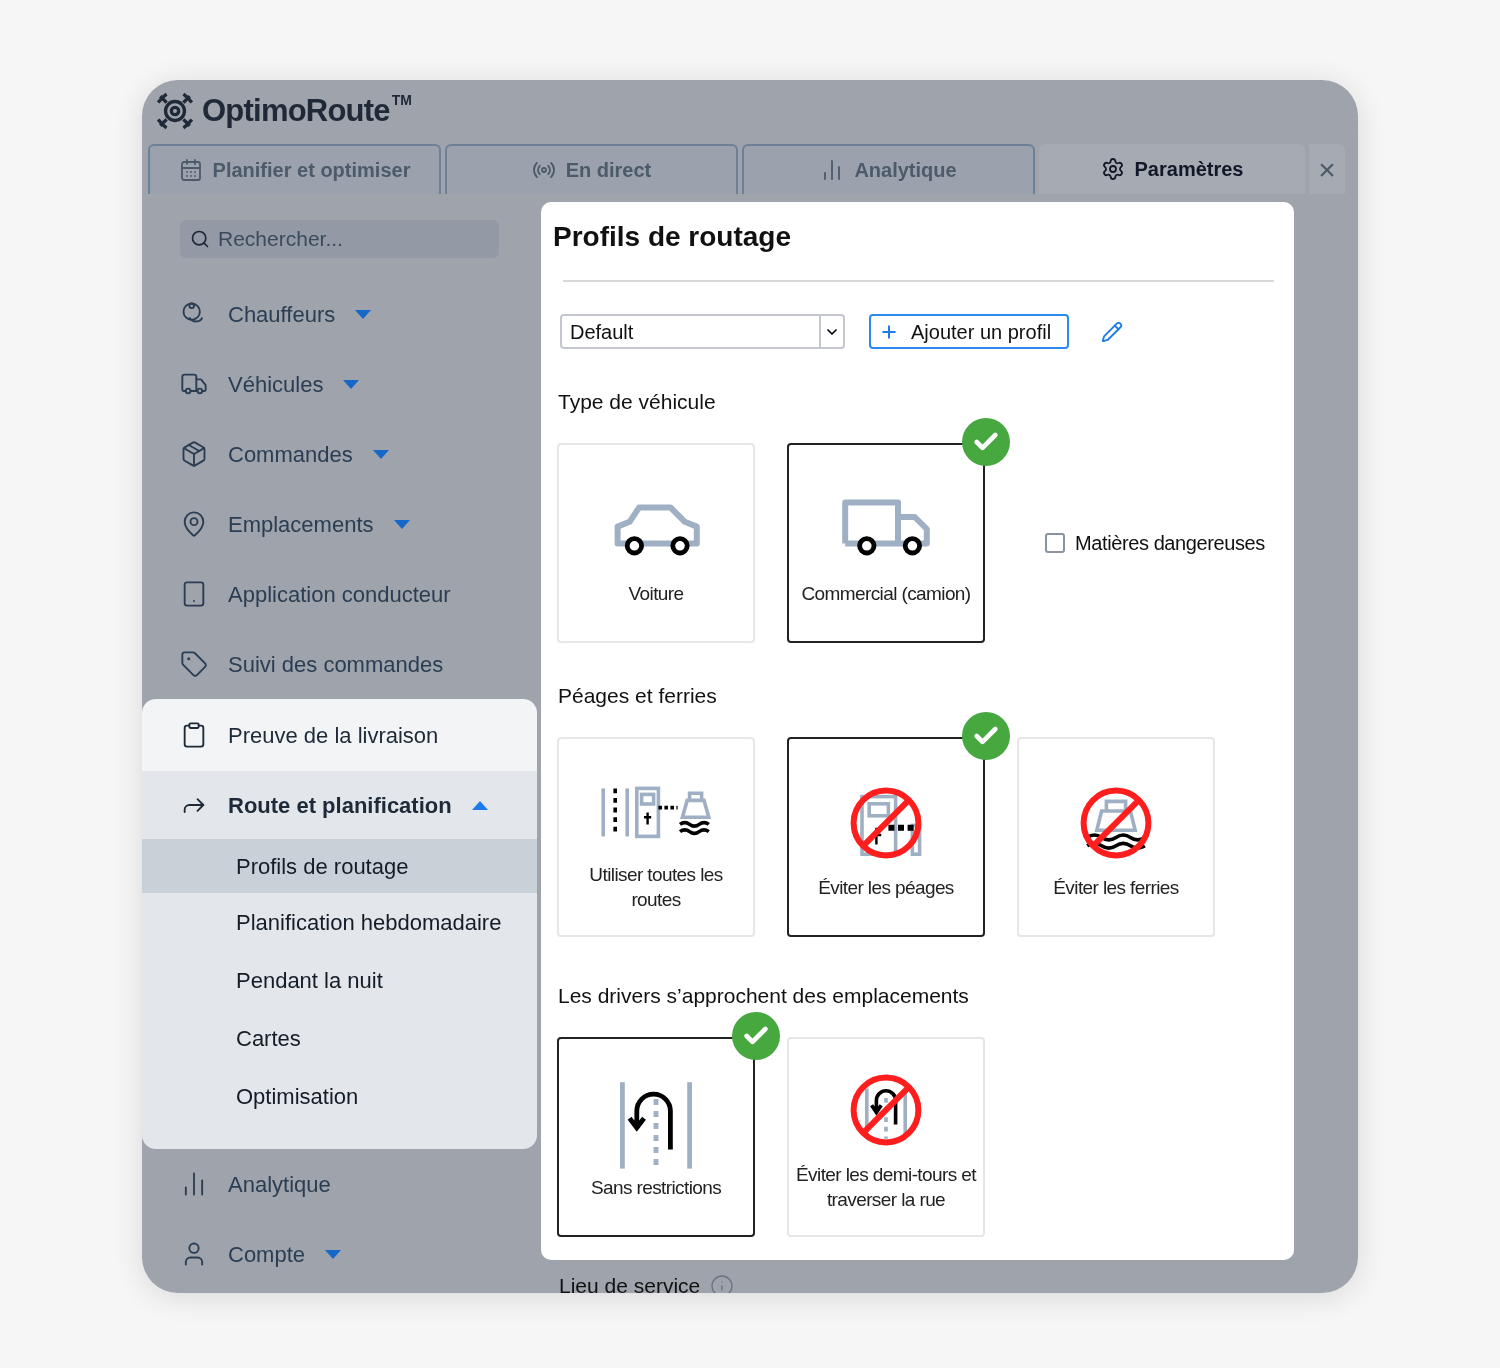 The height and width of the screenshot is (1368, 1500). What do you see at coordinates (339, 1254) in the screenshot?
I see `sidebar-item: Compte` at bounding box center [339, 1254].